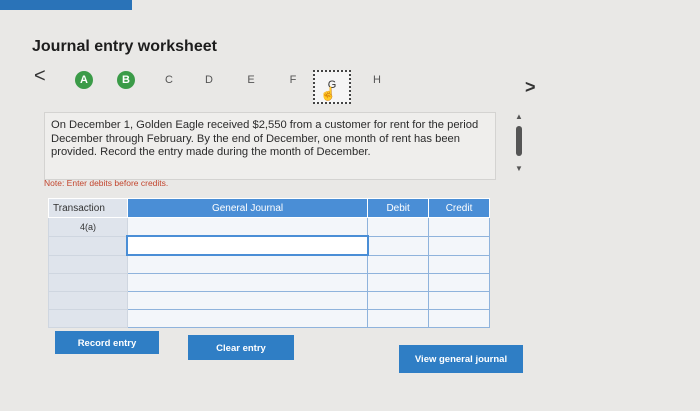 This screenshot has width=700, height=411. What do you see at coordinates (251, 80) in the screenshot?
I see `step-e: E` at bounding box center [251, 80].